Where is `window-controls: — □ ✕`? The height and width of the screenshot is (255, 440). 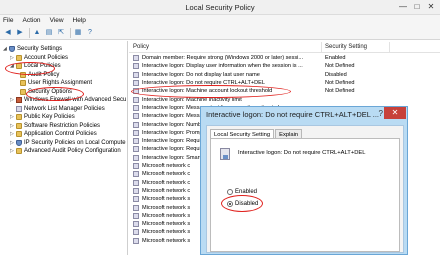 window-controls: — □ ✕ is located at coordinates (417, 7).